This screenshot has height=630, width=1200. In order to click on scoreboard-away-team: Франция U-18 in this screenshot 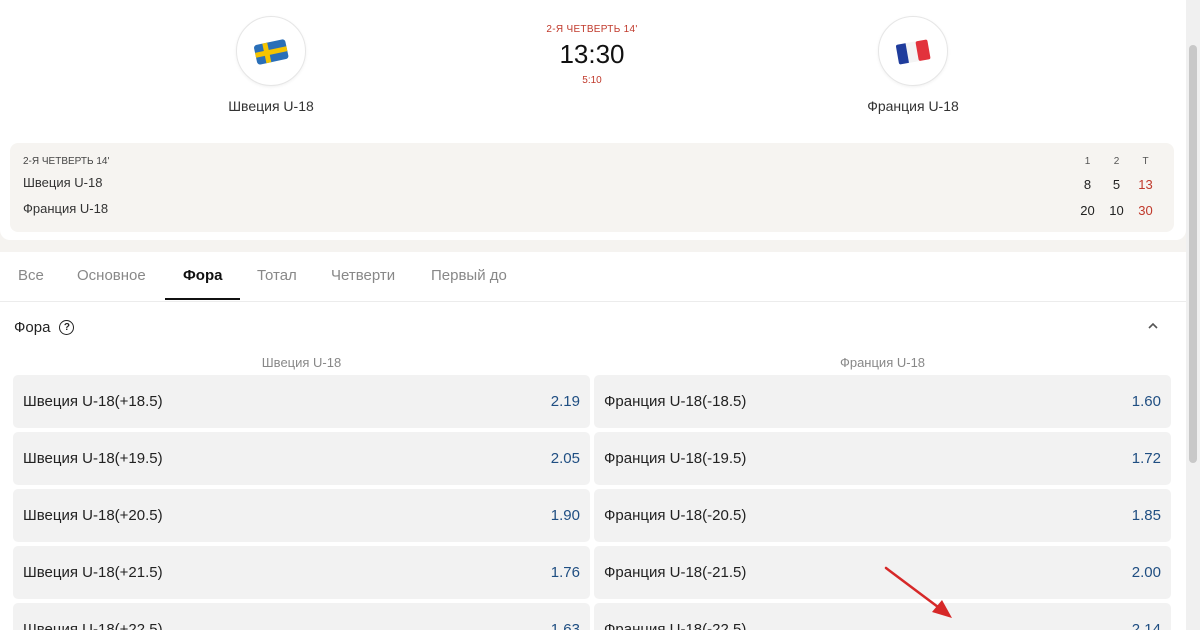, I will do `click(66, 208)`.